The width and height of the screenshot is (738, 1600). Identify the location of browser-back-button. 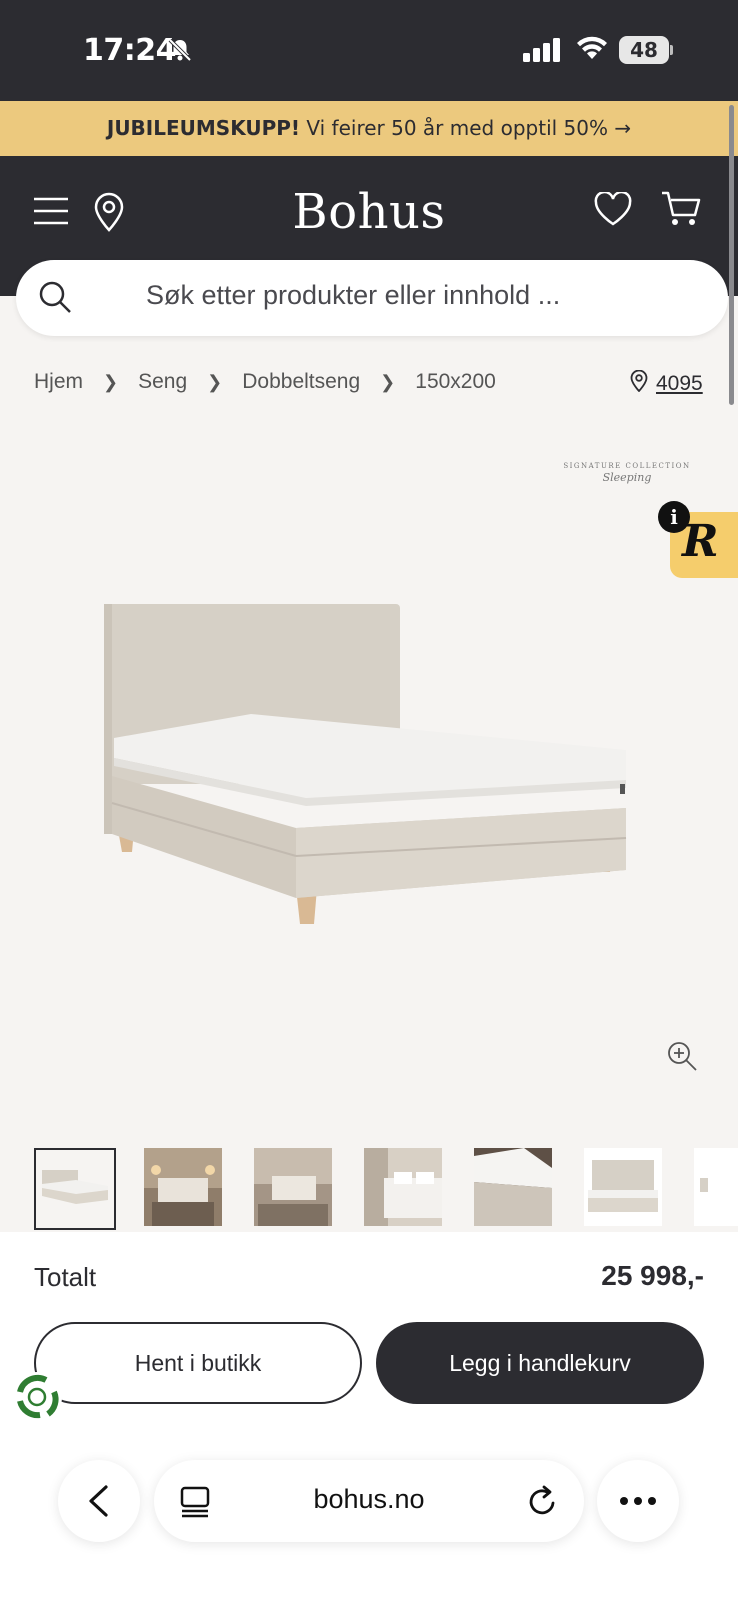
(99, 1501).